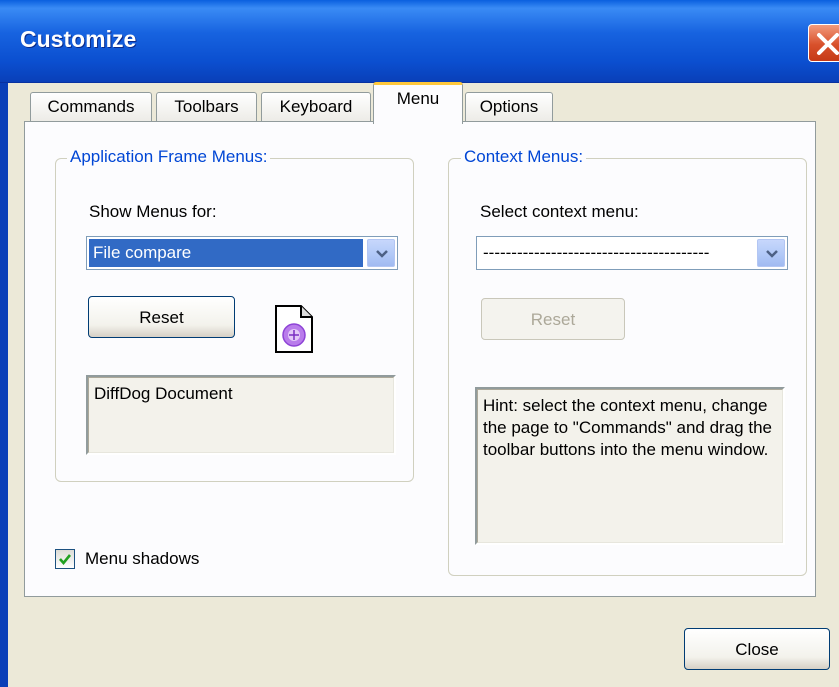 The height and width of the screenshot is (687, 839). What do you see at coordinates (509, 107) in the screenshot?
I see `tab-options: Options` at bounding box center [509, 107].